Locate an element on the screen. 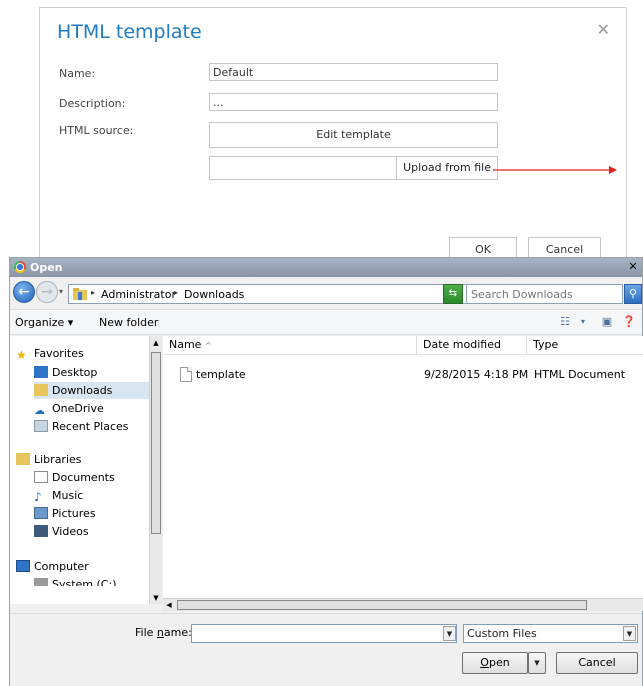 The image size is (643, 686). upload-file-field: Upload from file is located at coordinates (353, 168).